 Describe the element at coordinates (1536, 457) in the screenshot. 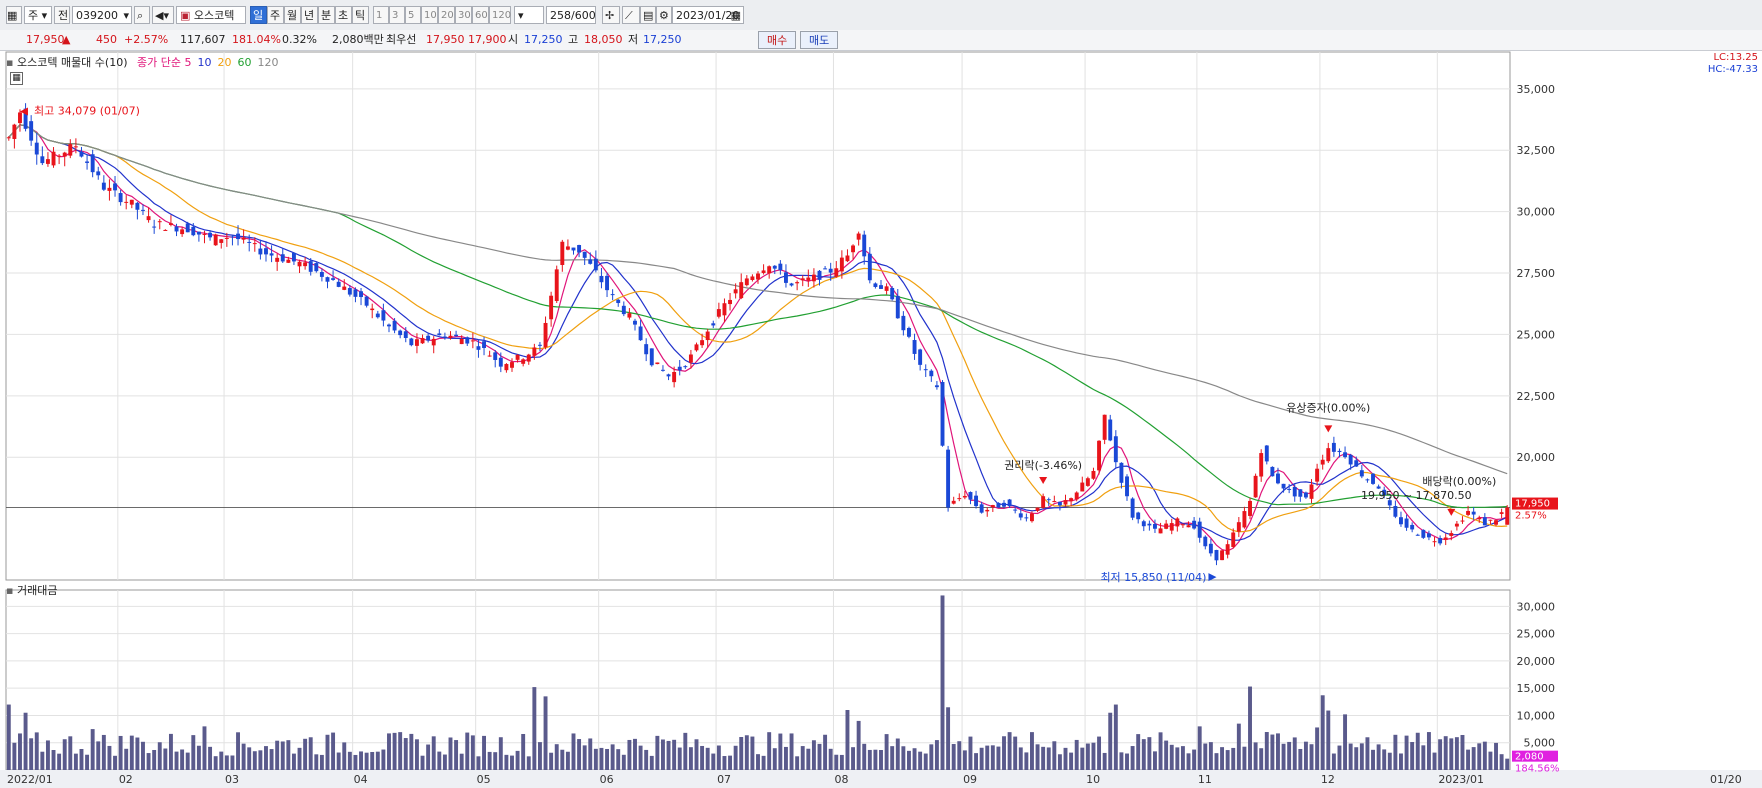

I see `price-tick-label: 20,000` at that location.